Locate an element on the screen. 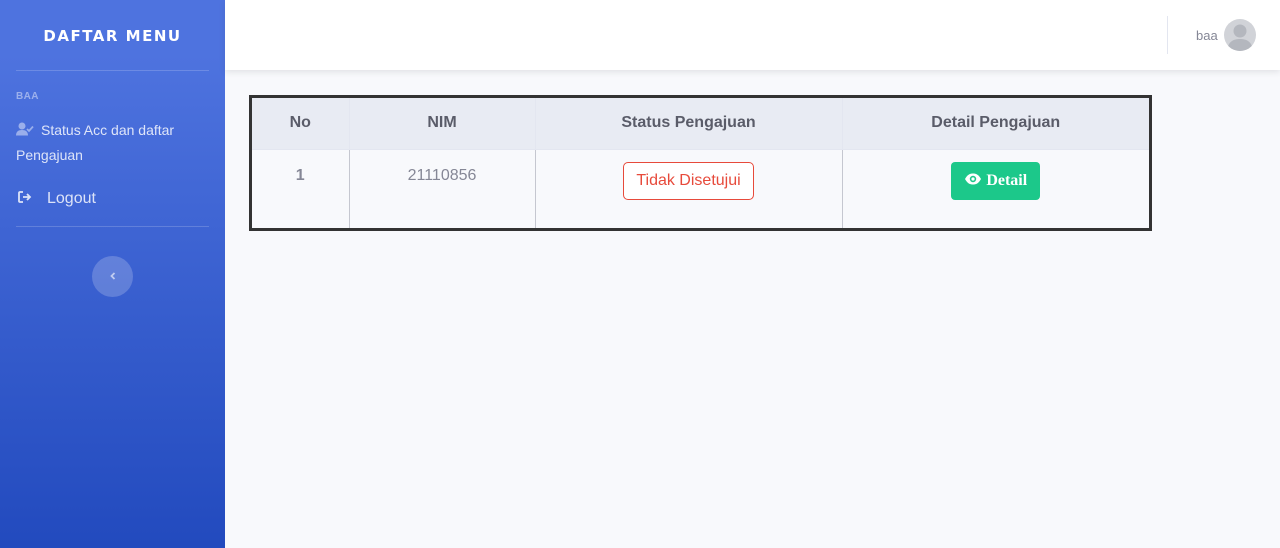 The image size is (1280, 548). sidebar-divider is located at coordinates (112, 227).